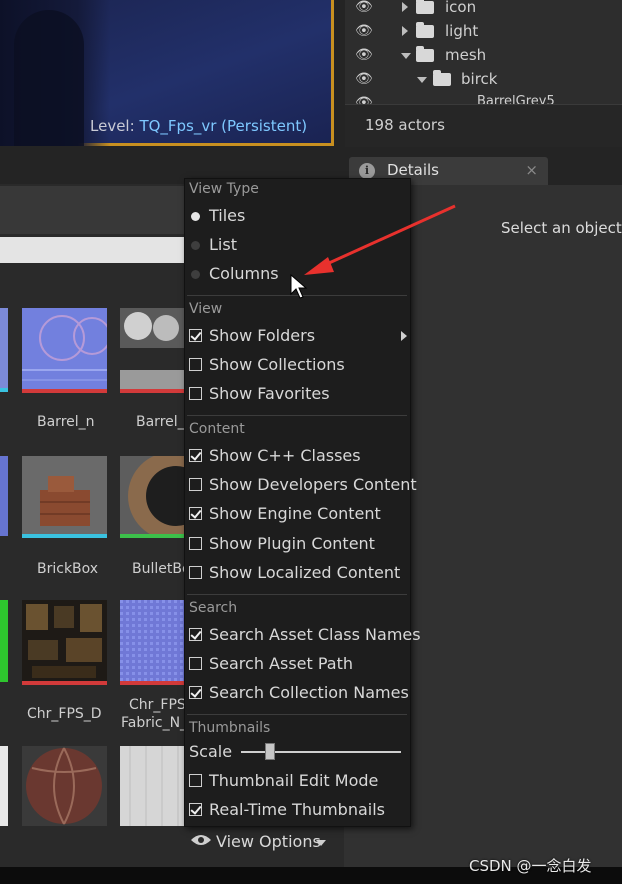  What do you see at coordinates (68, 569) in the screenshot?
I see `asset-label: BrickBox` at bounding box center [68, 569].